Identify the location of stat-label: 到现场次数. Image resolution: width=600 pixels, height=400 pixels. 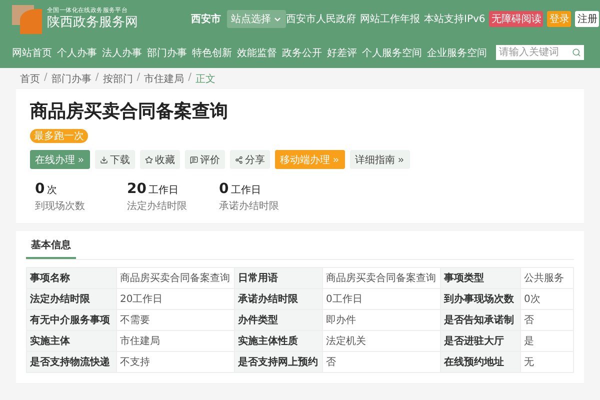
(60, 206).